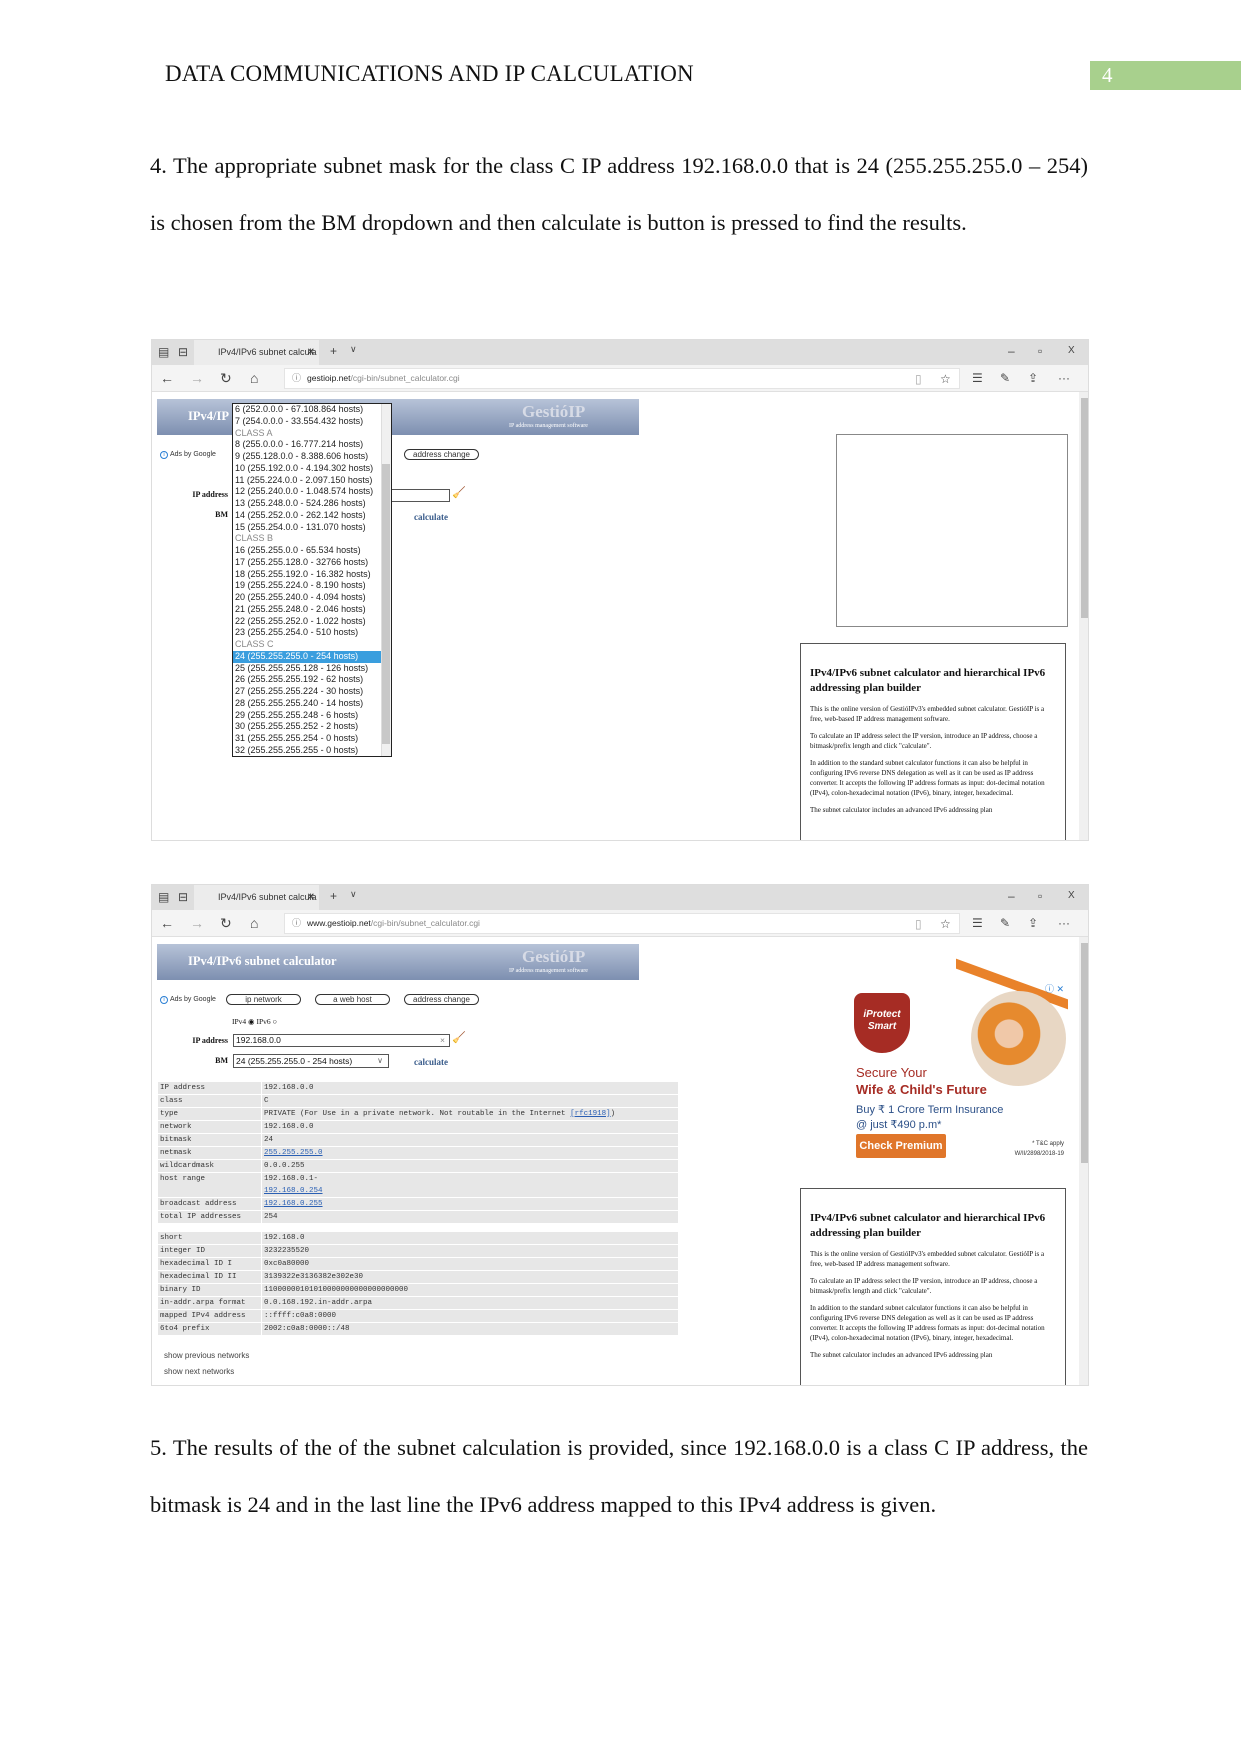 The image size is (1241, 1754). What do you see at coordinates (275, 1021) in the screenshot?
I see `ipv6-radio: ○` at bounding box center [275, 1021].